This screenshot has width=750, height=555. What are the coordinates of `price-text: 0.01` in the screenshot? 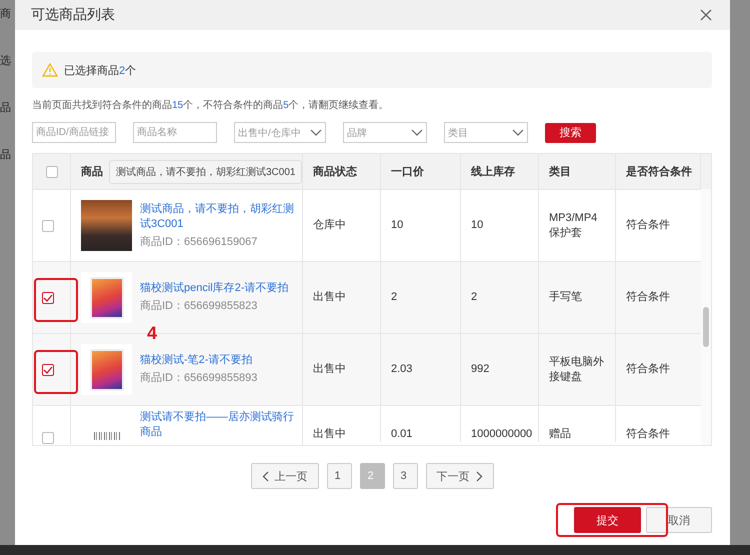 It's located at (401, 434).